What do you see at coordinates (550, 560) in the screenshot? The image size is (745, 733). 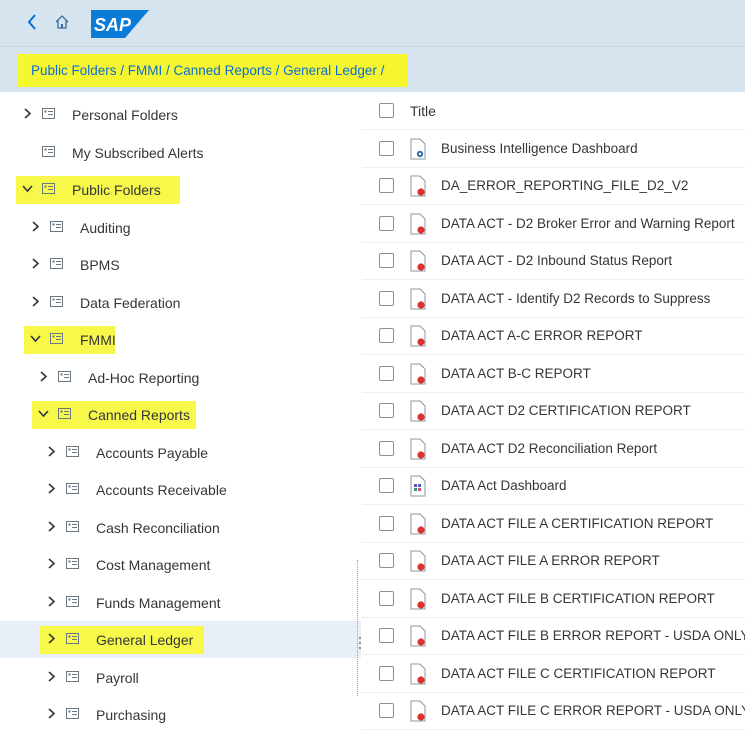 I see `document-title: DATA ACT FILE A ERROR REPORT` at bounding box center [550, 560].